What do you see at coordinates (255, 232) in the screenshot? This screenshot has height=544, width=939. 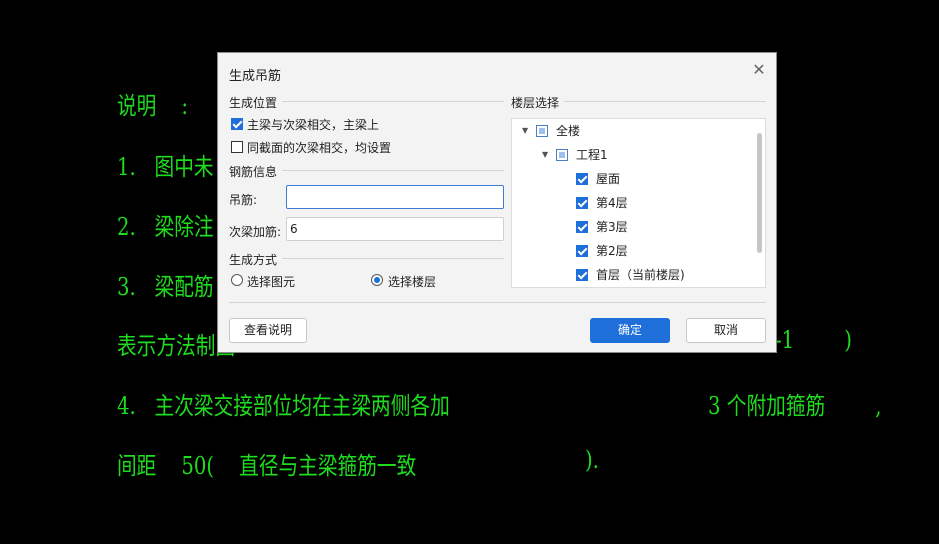 I see `secondary-rebar-label: 次梁加筋:` at bounding box center [255, 232].